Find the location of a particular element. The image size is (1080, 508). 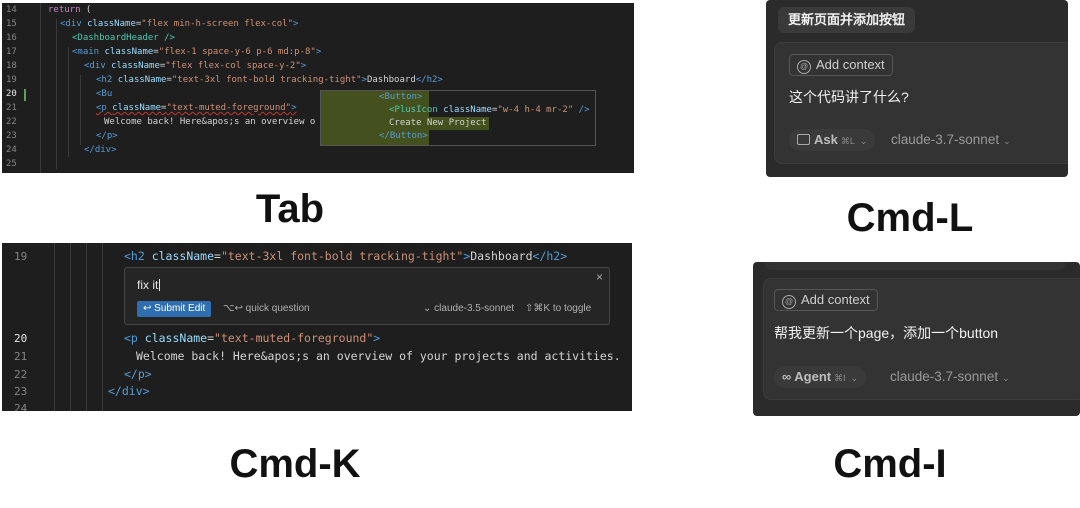

text-cursor is located at coordinates (160, 285).